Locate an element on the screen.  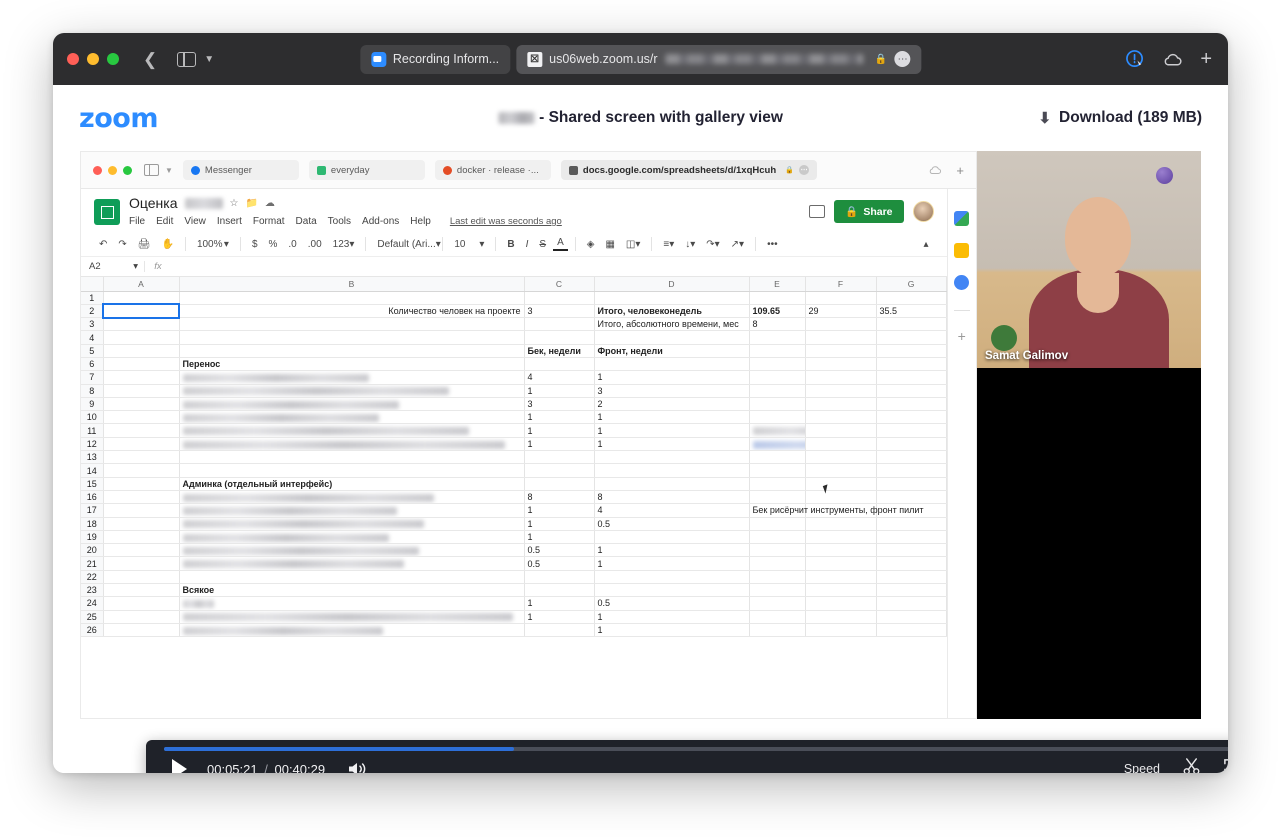
grid-cell-A26 is located at coordinates (141, 630).